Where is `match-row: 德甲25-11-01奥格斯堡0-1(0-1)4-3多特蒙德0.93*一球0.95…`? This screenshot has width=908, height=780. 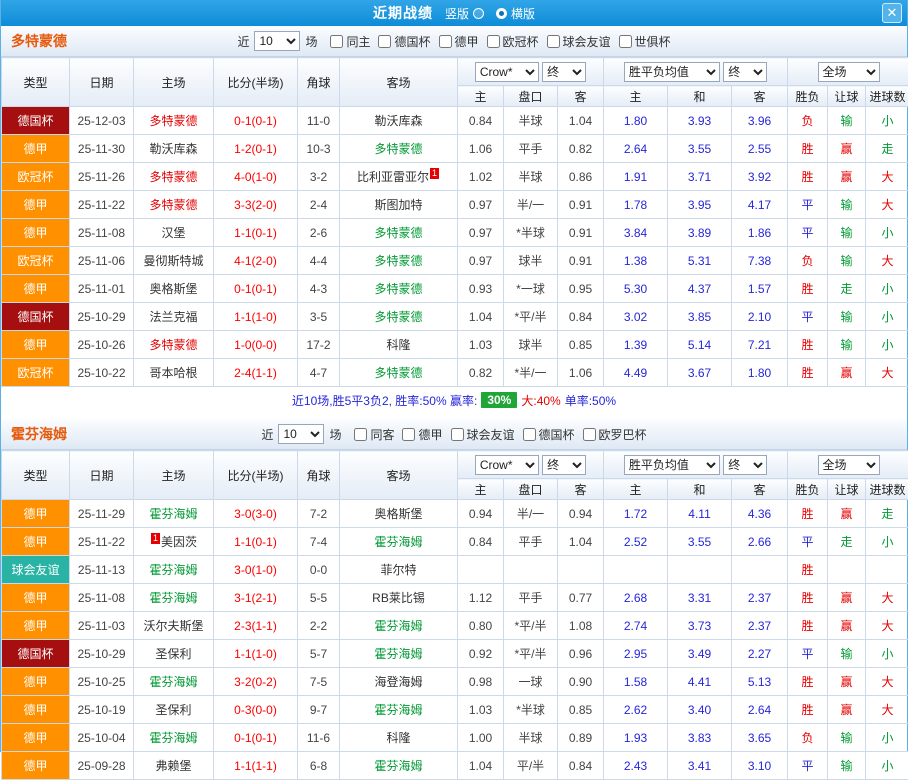
match-row: 德甲25-11-01奥格斯堡0-1(0-1)4-3多特蒙德0.93*一球0.95… is located at coordinates (455, 289).